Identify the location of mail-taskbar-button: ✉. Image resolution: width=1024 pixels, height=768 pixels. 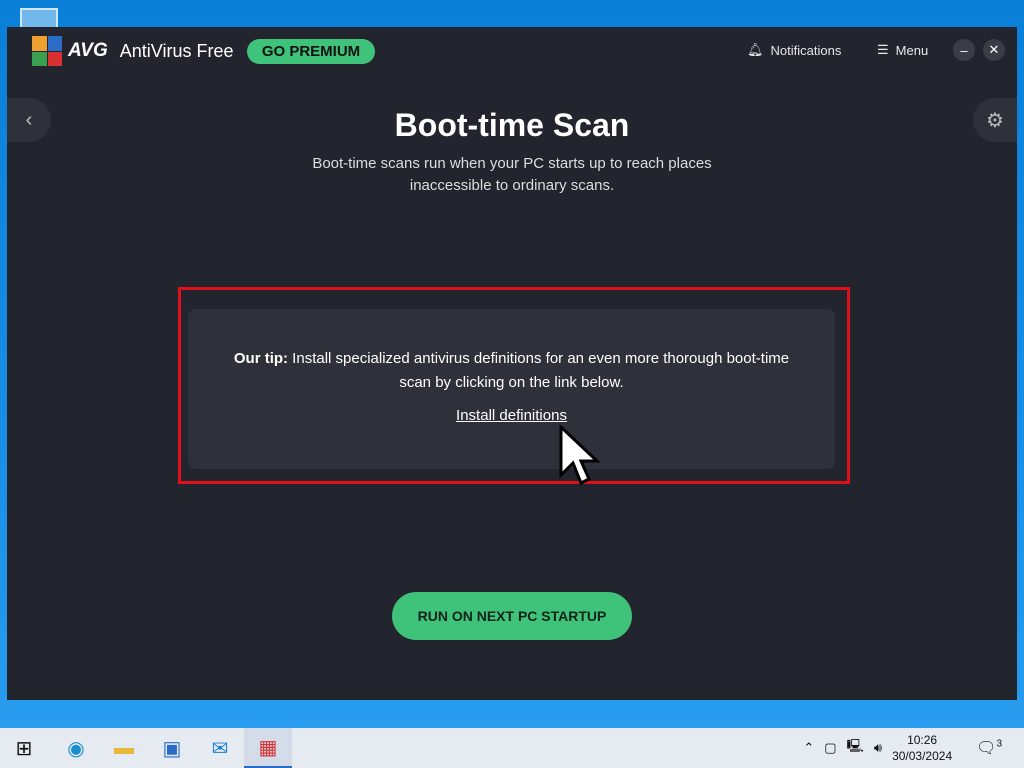
(220, 748).